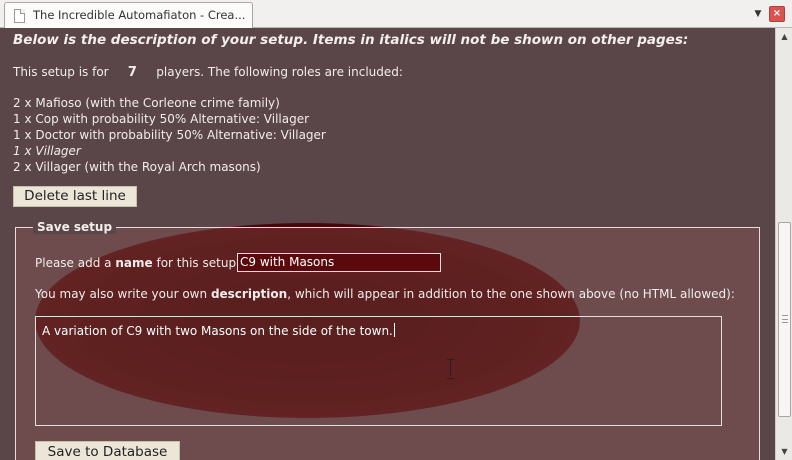  Describe the element at coordinates (75, 227) in the screenshot. I see `save-setup-legend: Save setup` at that location.